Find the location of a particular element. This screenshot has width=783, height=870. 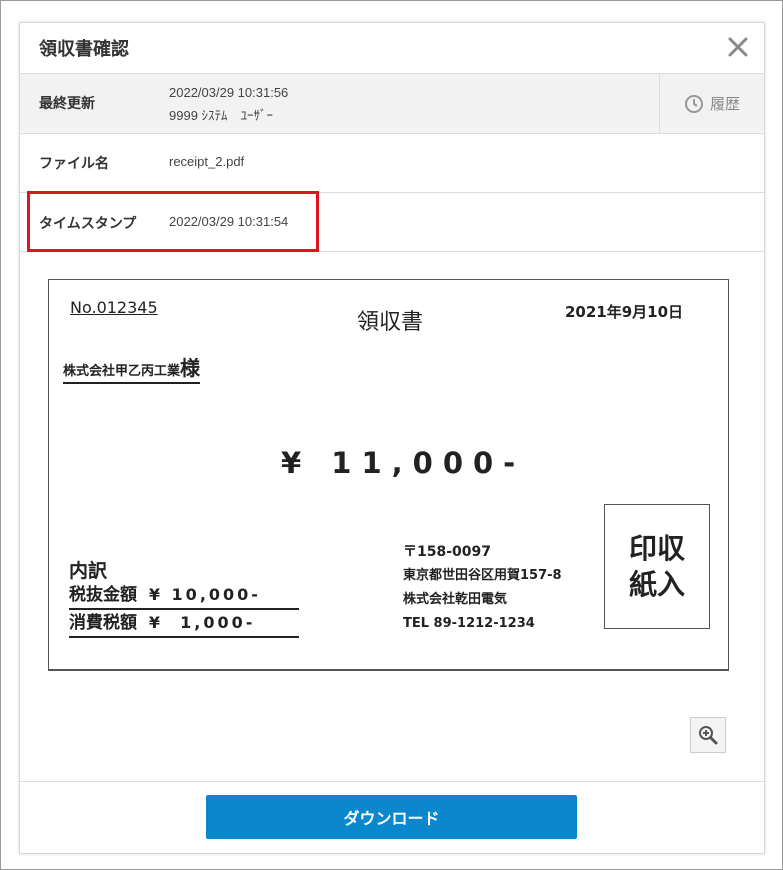

tax-label: 消費税額 is located at coordinates (103, 623).